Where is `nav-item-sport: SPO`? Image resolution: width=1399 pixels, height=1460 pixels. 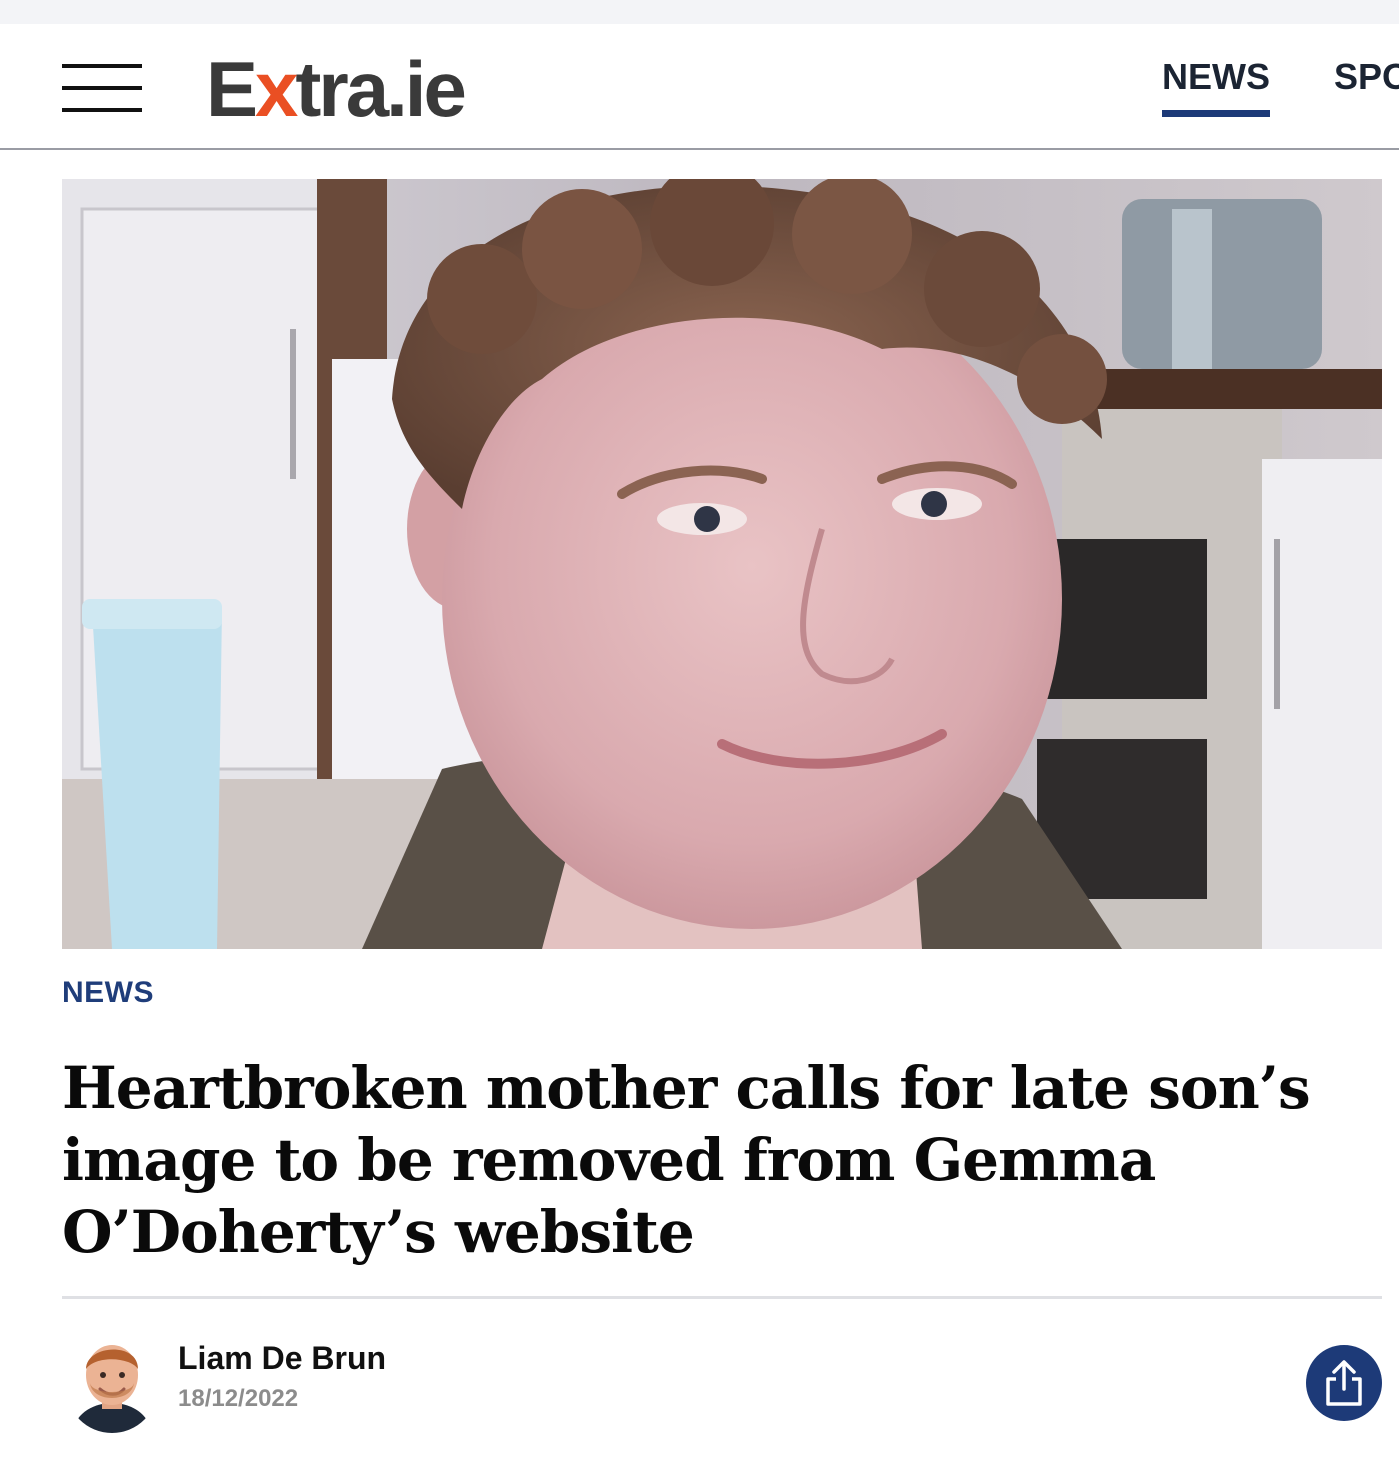 nav-item-sport: SPO is located at coordinates (1366, 86).